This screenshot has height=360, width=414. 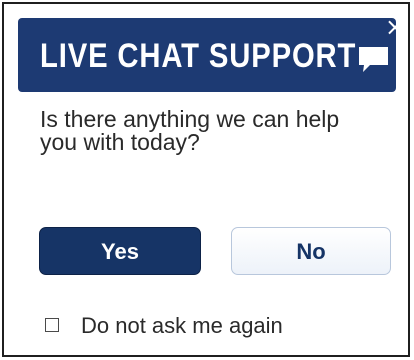 I want to click on chat-bubble-icon, so click(x=373, y=59).